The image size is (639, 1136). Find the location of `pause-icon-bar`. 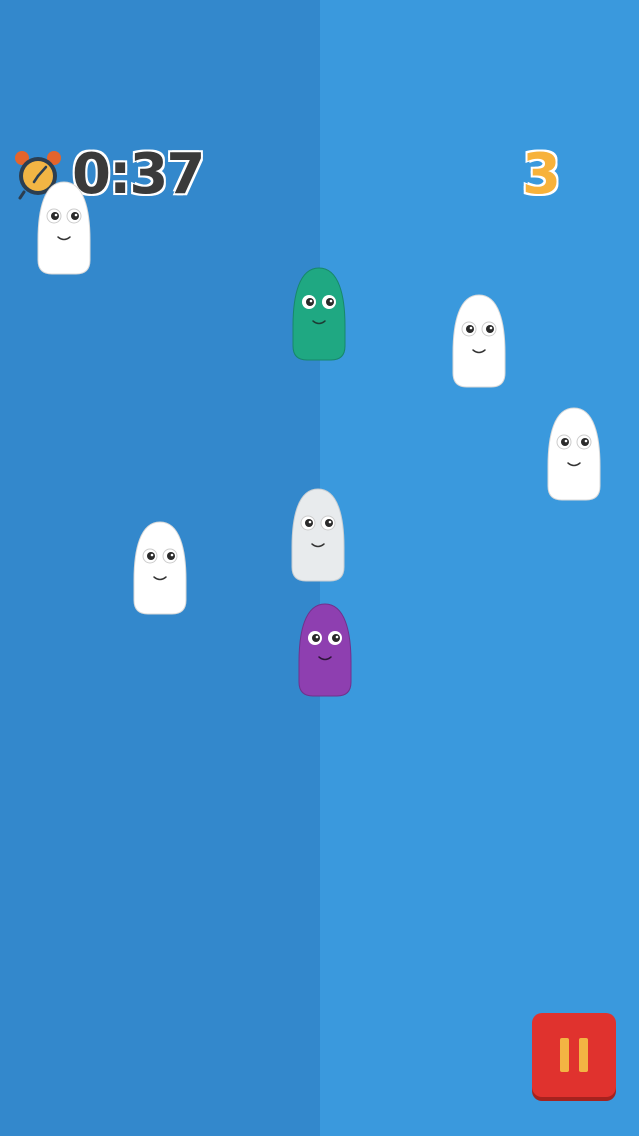

pause-icon-bar is located at coordinates (583, 1055).